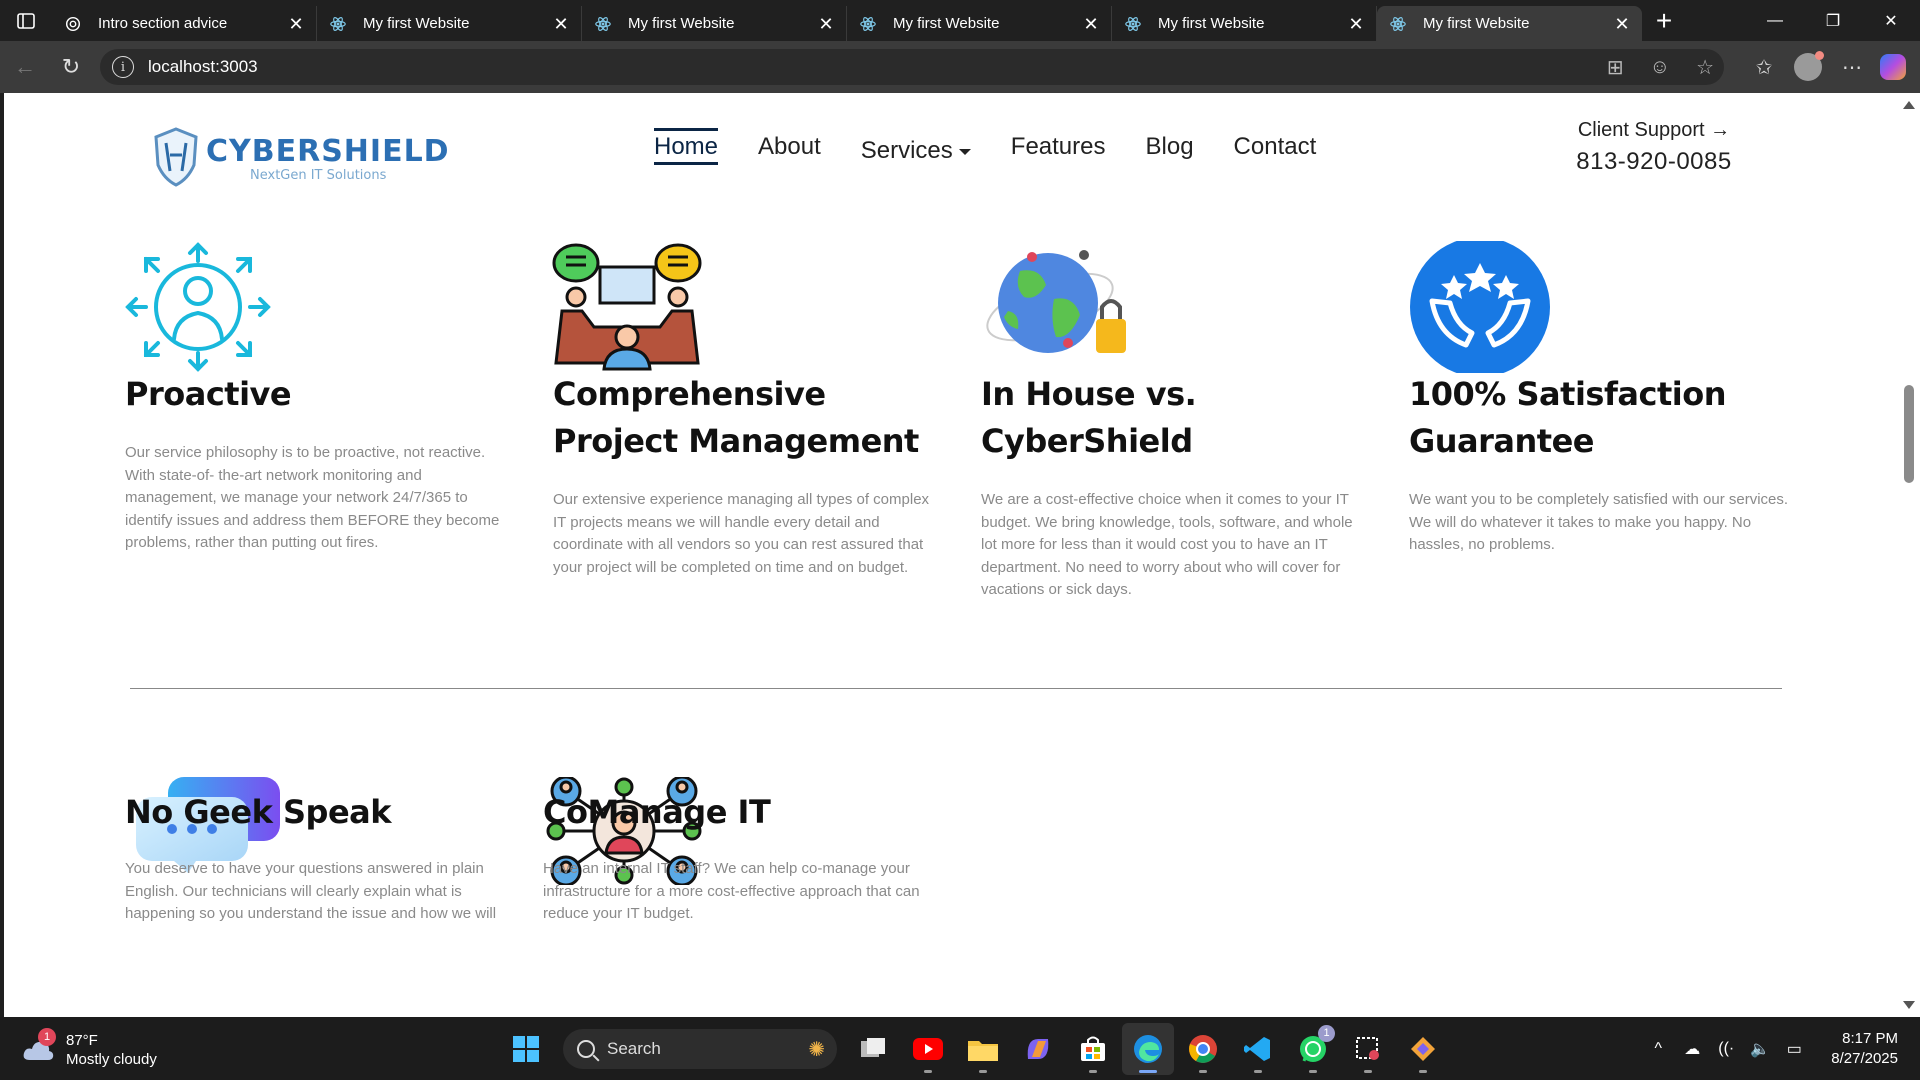 Image resolution: width=1920 pixels, height=1080 pixels. What do you see at coordinates (983, 1049) in the screenshot?
I see `file-explorer-icon` at bounding box center [983, 1049].